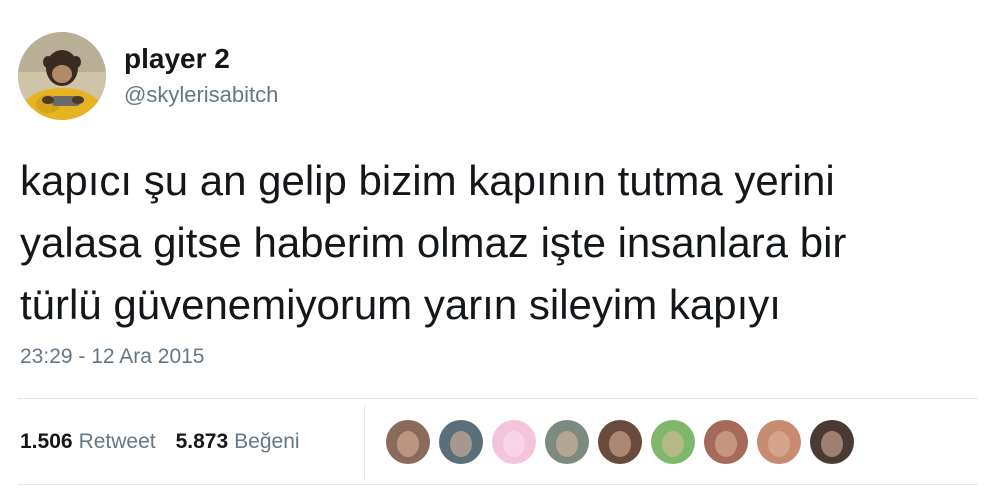 The height and width of the screenshot is (498, 996). Describe the element at coordinates (46, 441) in the screenshot. I see `retweet-count: 1.506` at that location.